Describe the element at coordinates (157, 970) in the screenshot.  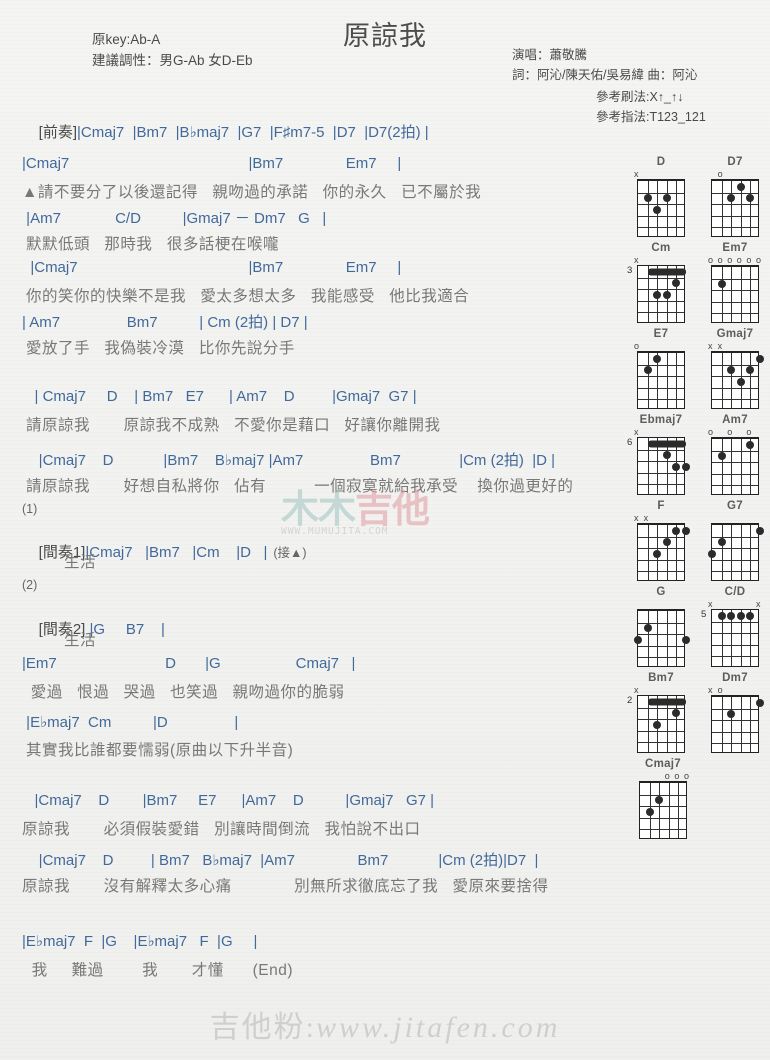
I see `lyric-line: 我 難過 我 才懂 (End)` at that location.